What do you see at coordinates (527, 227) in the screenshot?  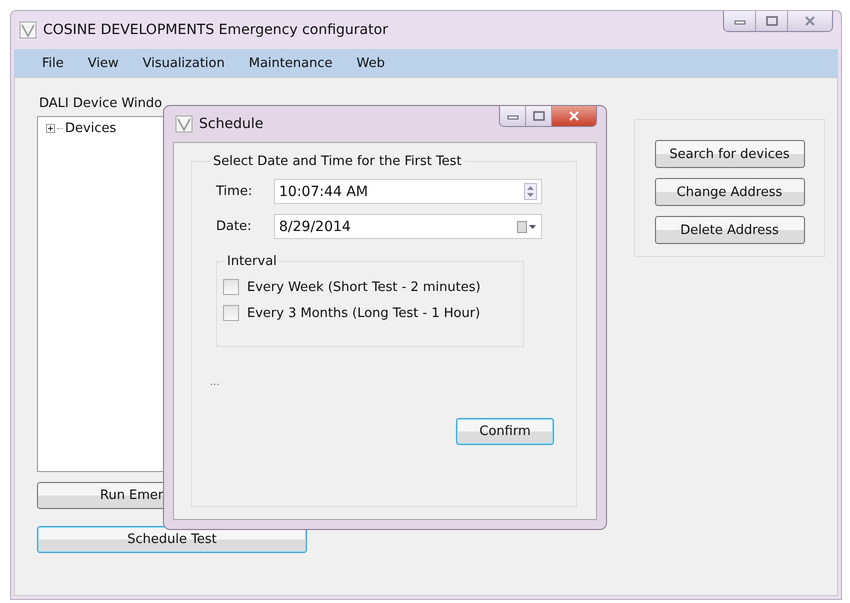 I see `calendar-dropdown-icon` at bounding box center [527, 227].